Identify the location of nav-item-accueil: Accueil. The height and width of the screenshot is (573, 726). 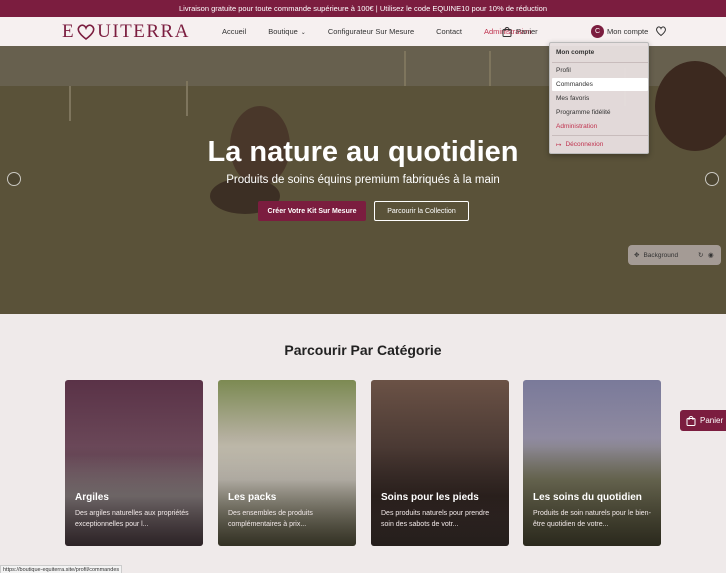
(234, 31).